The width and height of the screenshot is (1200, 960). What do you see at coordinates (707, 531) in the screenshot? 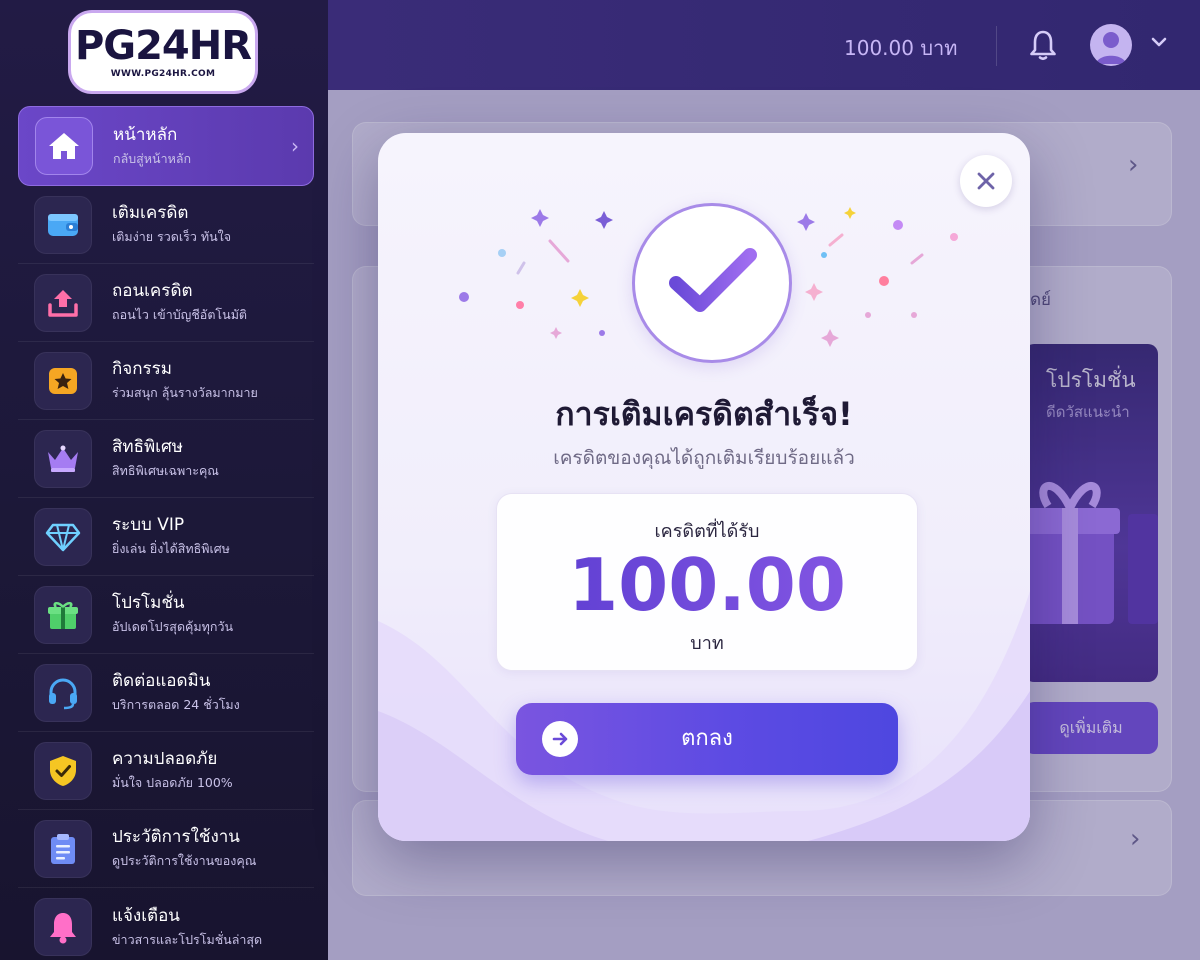
I see `credit-label: เครดิตที่ได้รับ` at bounding box center [707, 531].